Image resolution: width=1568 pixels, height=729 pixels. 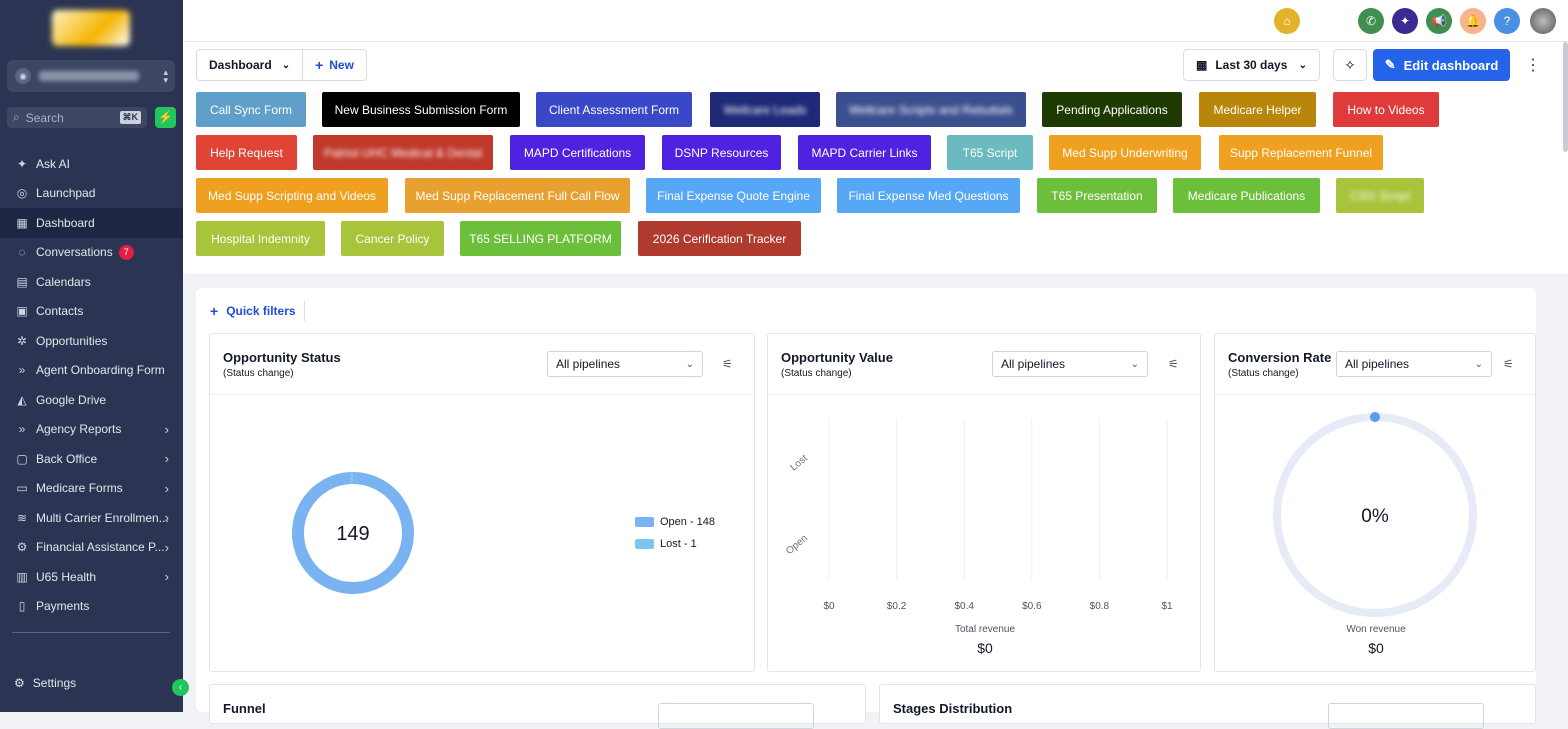 I want to click on quick-link-chip: Call Sync Form, so click(x=251, y=109).